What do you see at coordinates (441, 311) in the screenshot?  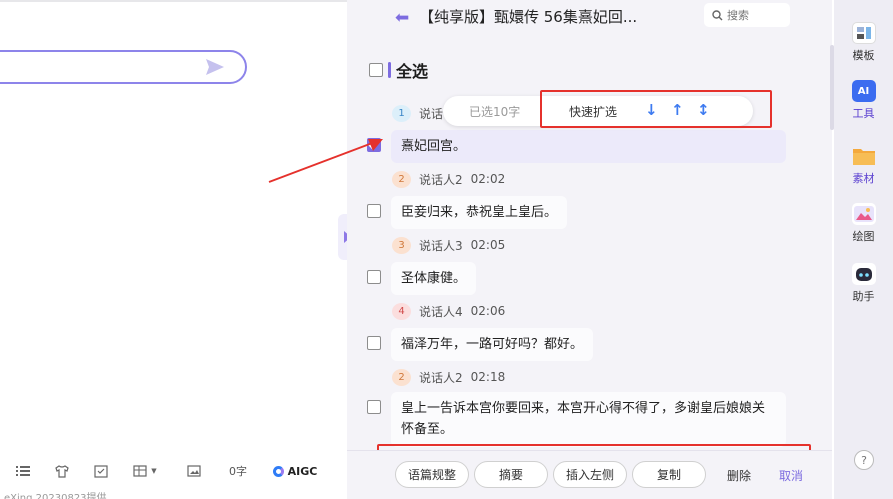 I see `speaker-name: 说话人4` at bounding box center [441, 311].